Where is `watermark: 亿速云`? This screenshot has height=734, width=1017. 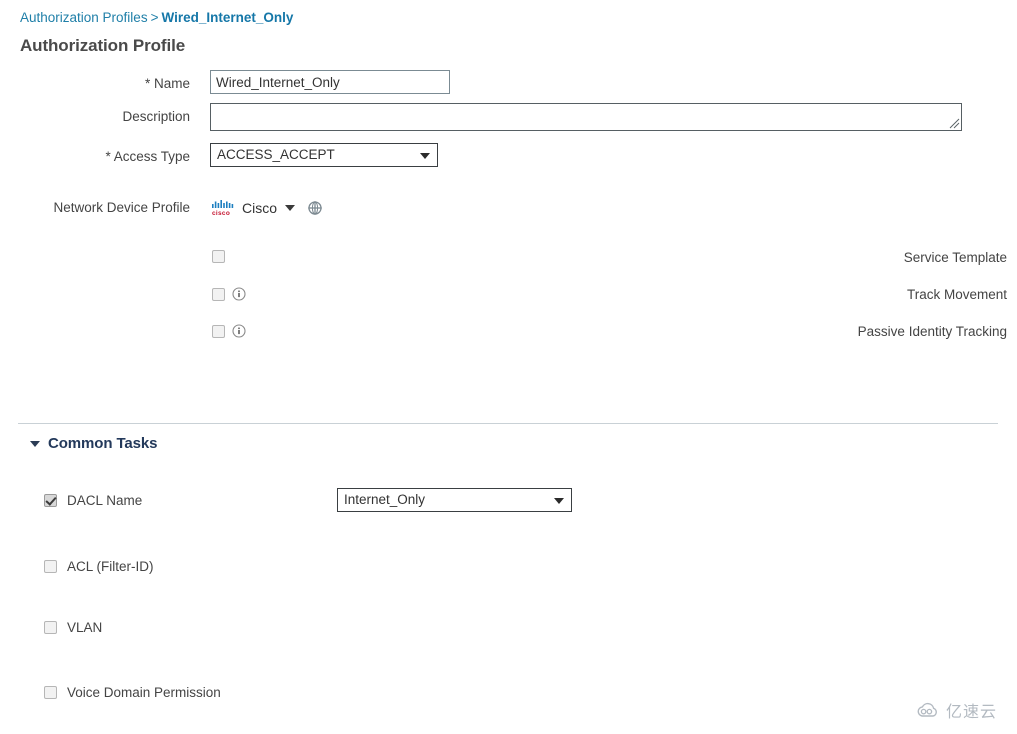 watermark: 亿速云 is located at coordinates (956, 710).